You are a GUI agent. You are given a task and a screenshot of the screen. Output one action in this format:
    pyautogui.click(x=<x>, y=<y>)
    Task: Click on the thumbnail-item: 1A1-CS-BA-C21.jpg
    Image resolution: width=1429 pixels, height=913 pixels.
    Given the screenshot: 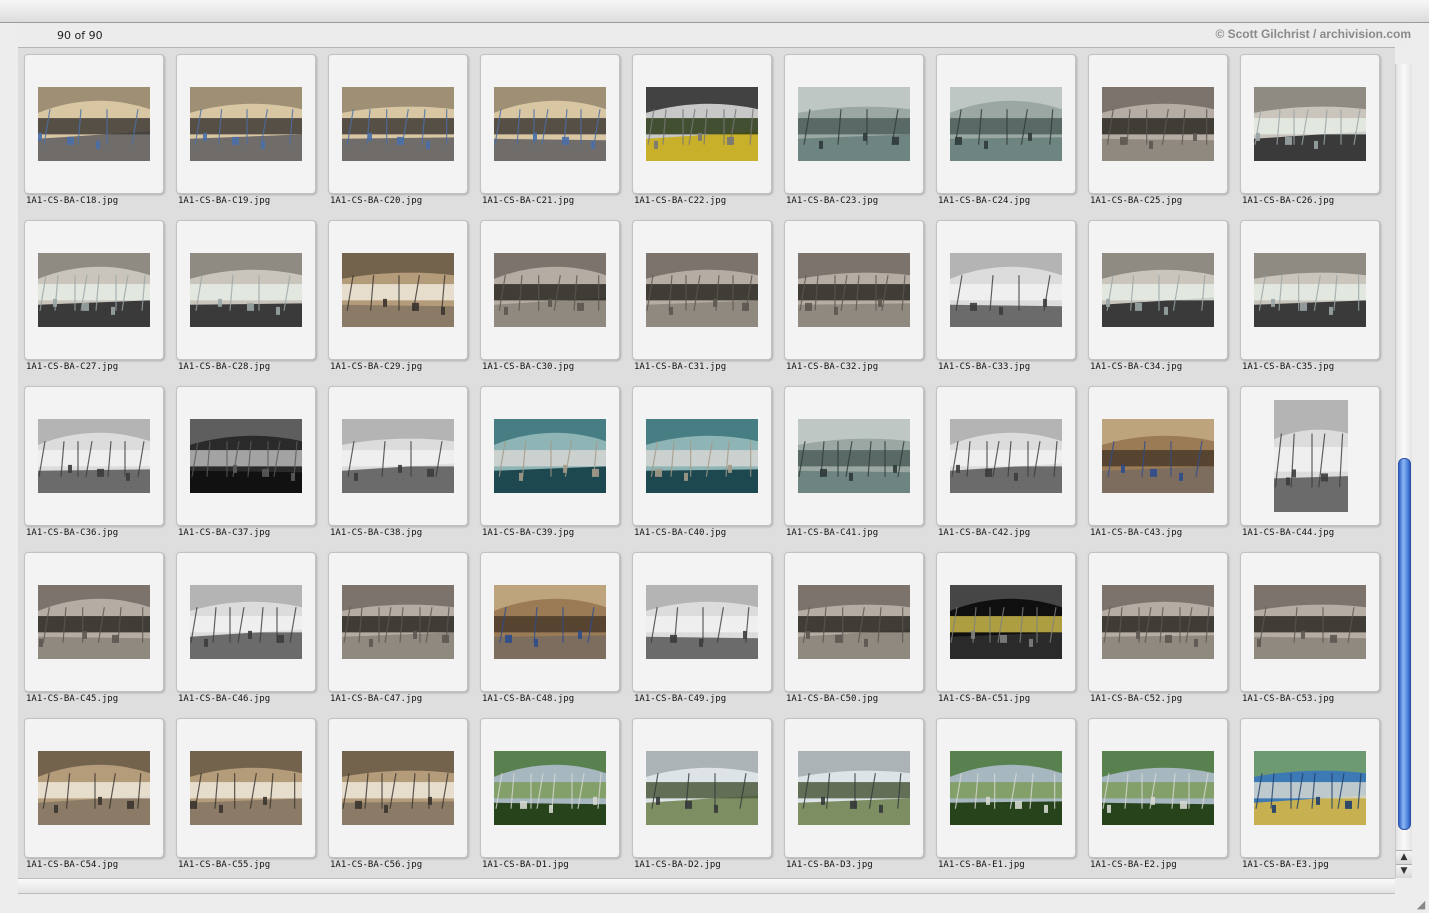 What is the action you would take?
    pyautogui.click(x=550, y=130)
    